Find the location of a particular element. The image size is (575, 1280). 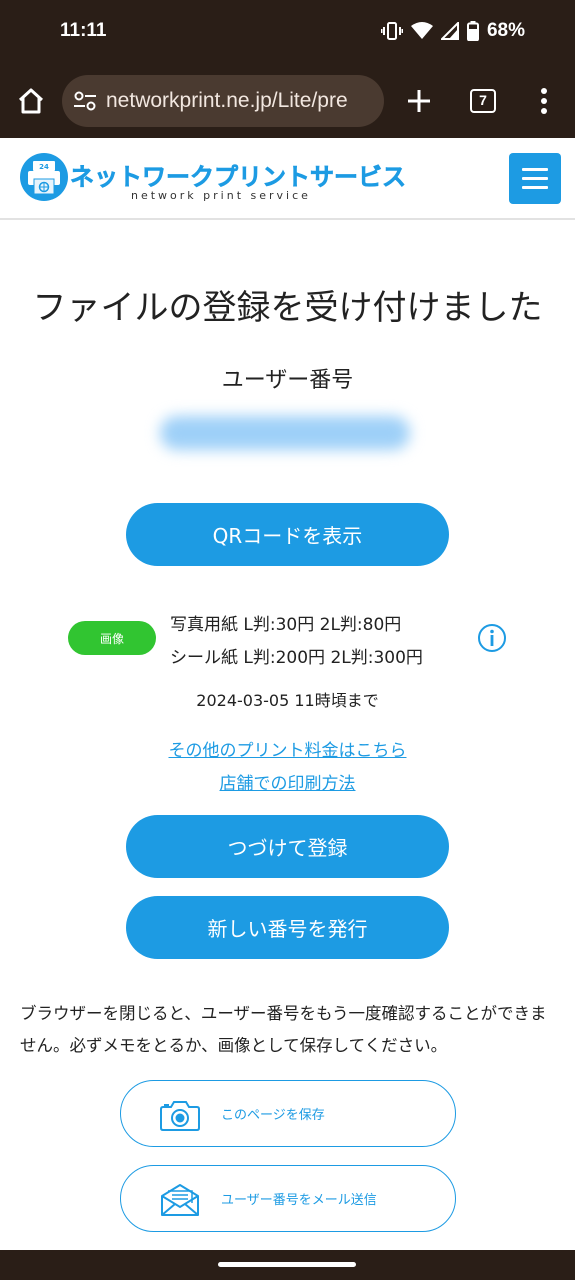

page-title: ファイルの登録を受け付けました is located at coordinates (287, 308).